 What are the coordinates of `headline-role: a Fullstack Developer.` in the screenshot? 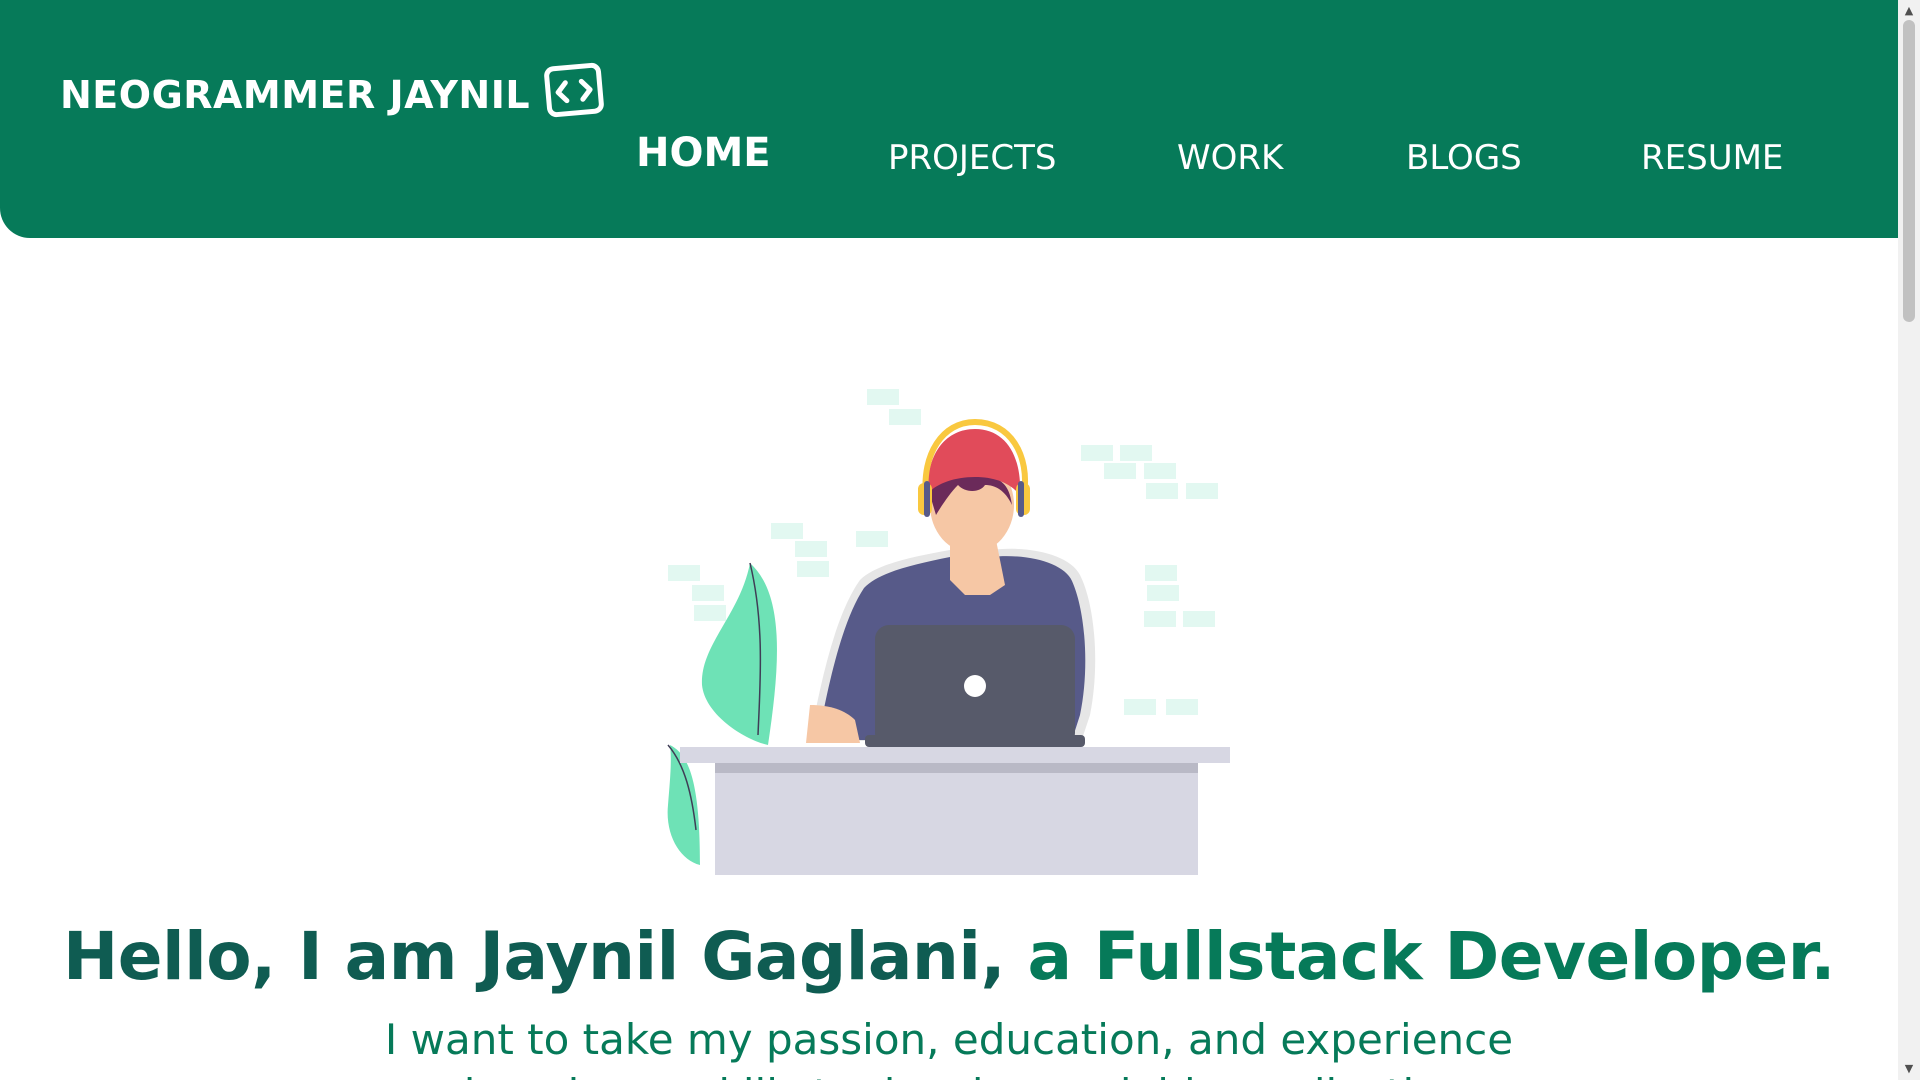 It's located at (1431, 956).